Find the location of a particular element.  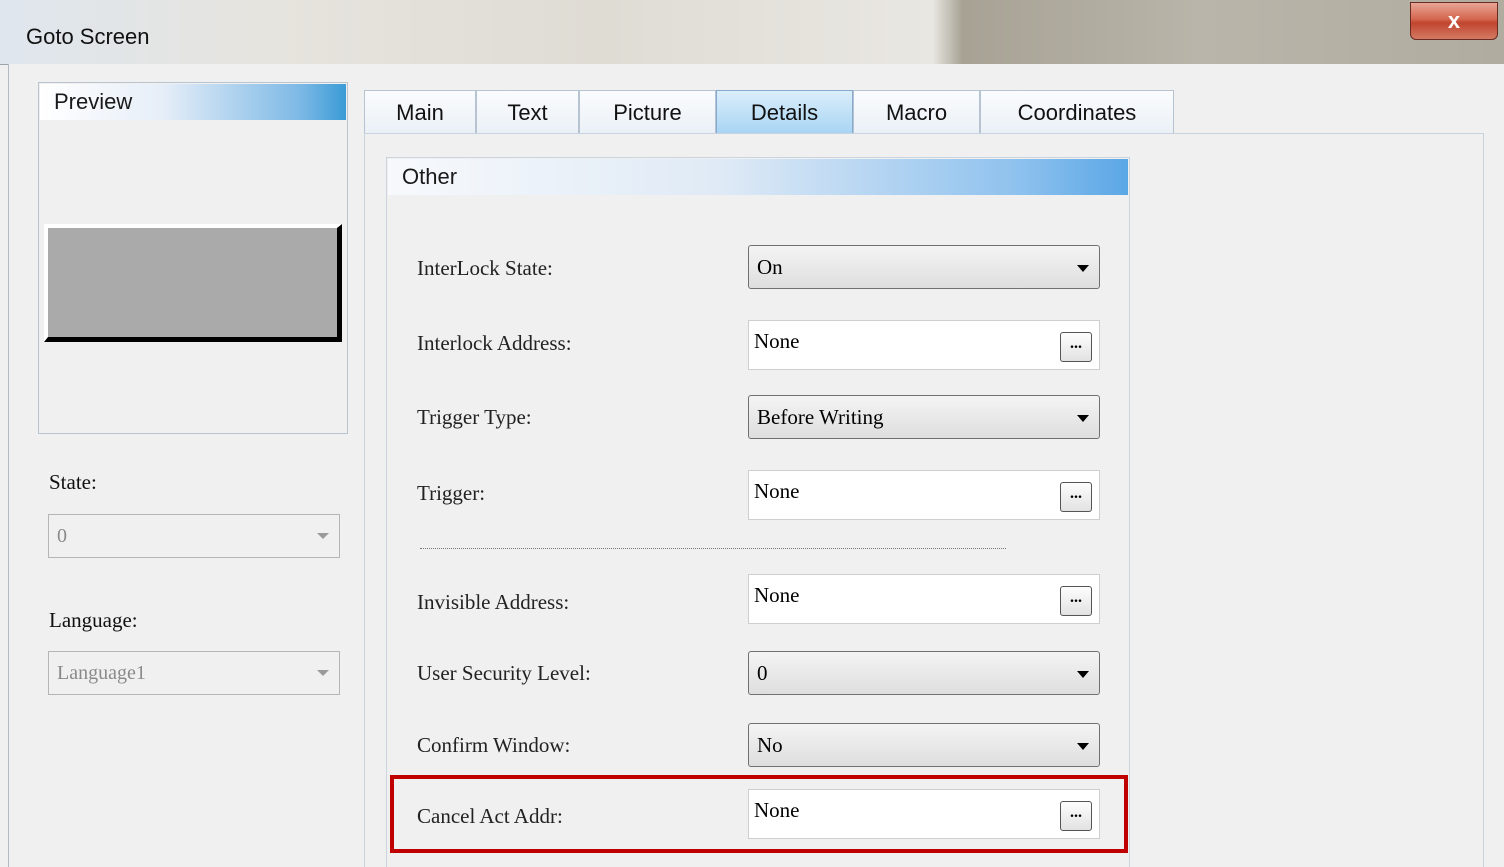

user-security-level-label: User Security Level: is located at coordinates (504, 673).